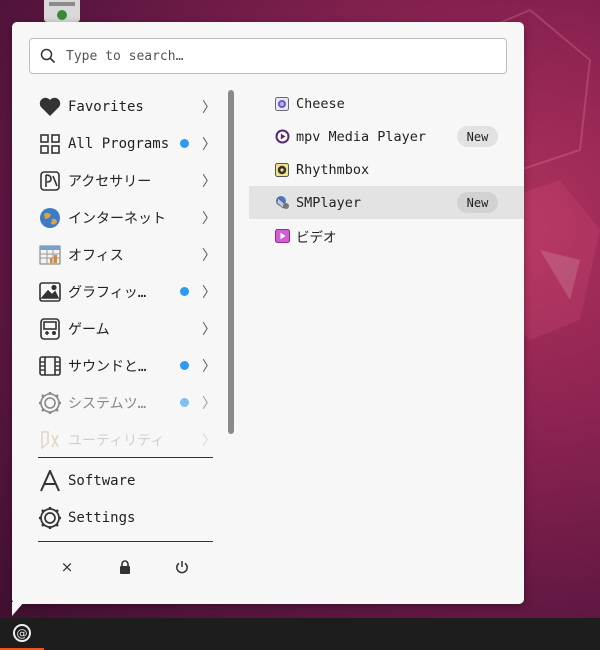 This screenshot has width=600, height=650. I want to click on rhythmbox-icon, so click(282, 170).